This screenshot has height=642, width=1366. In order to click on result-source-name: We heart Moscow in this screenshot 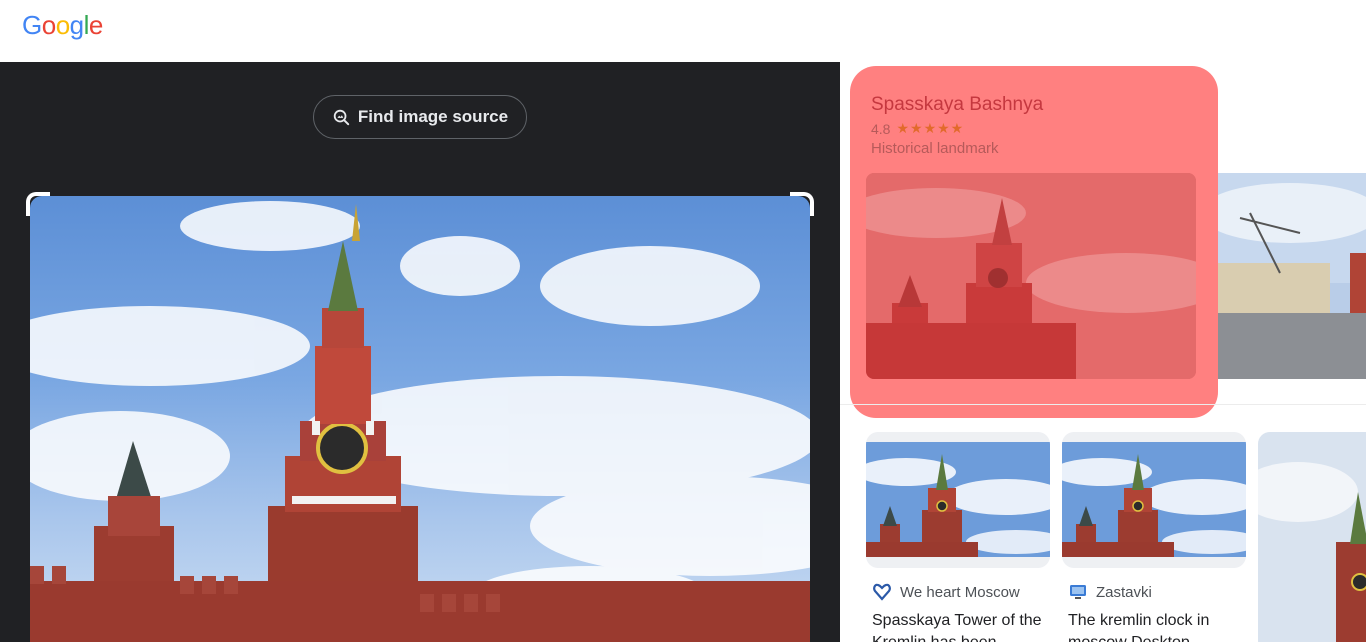, I will do `click(960, 592)`.